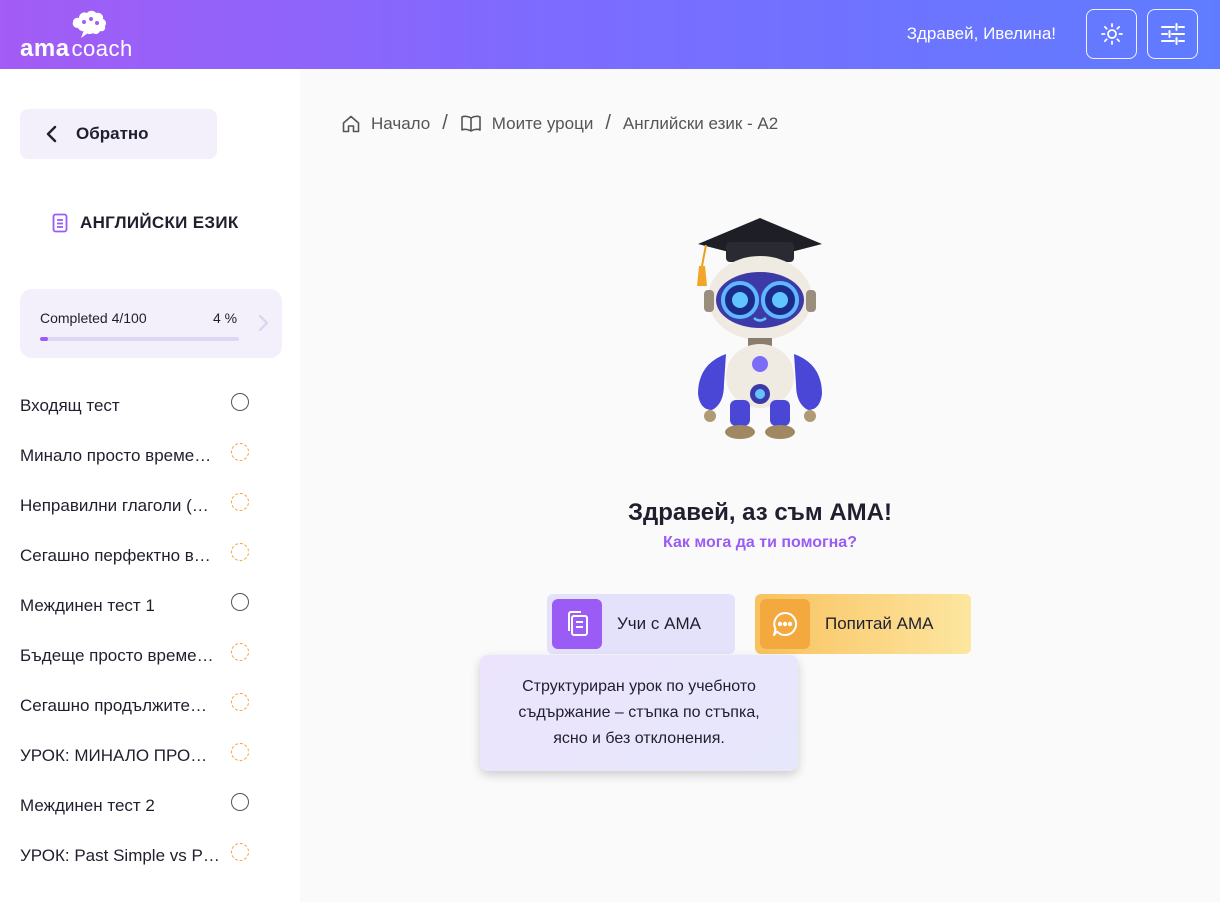  I want to click on sun-icon, so click(1111, 34).